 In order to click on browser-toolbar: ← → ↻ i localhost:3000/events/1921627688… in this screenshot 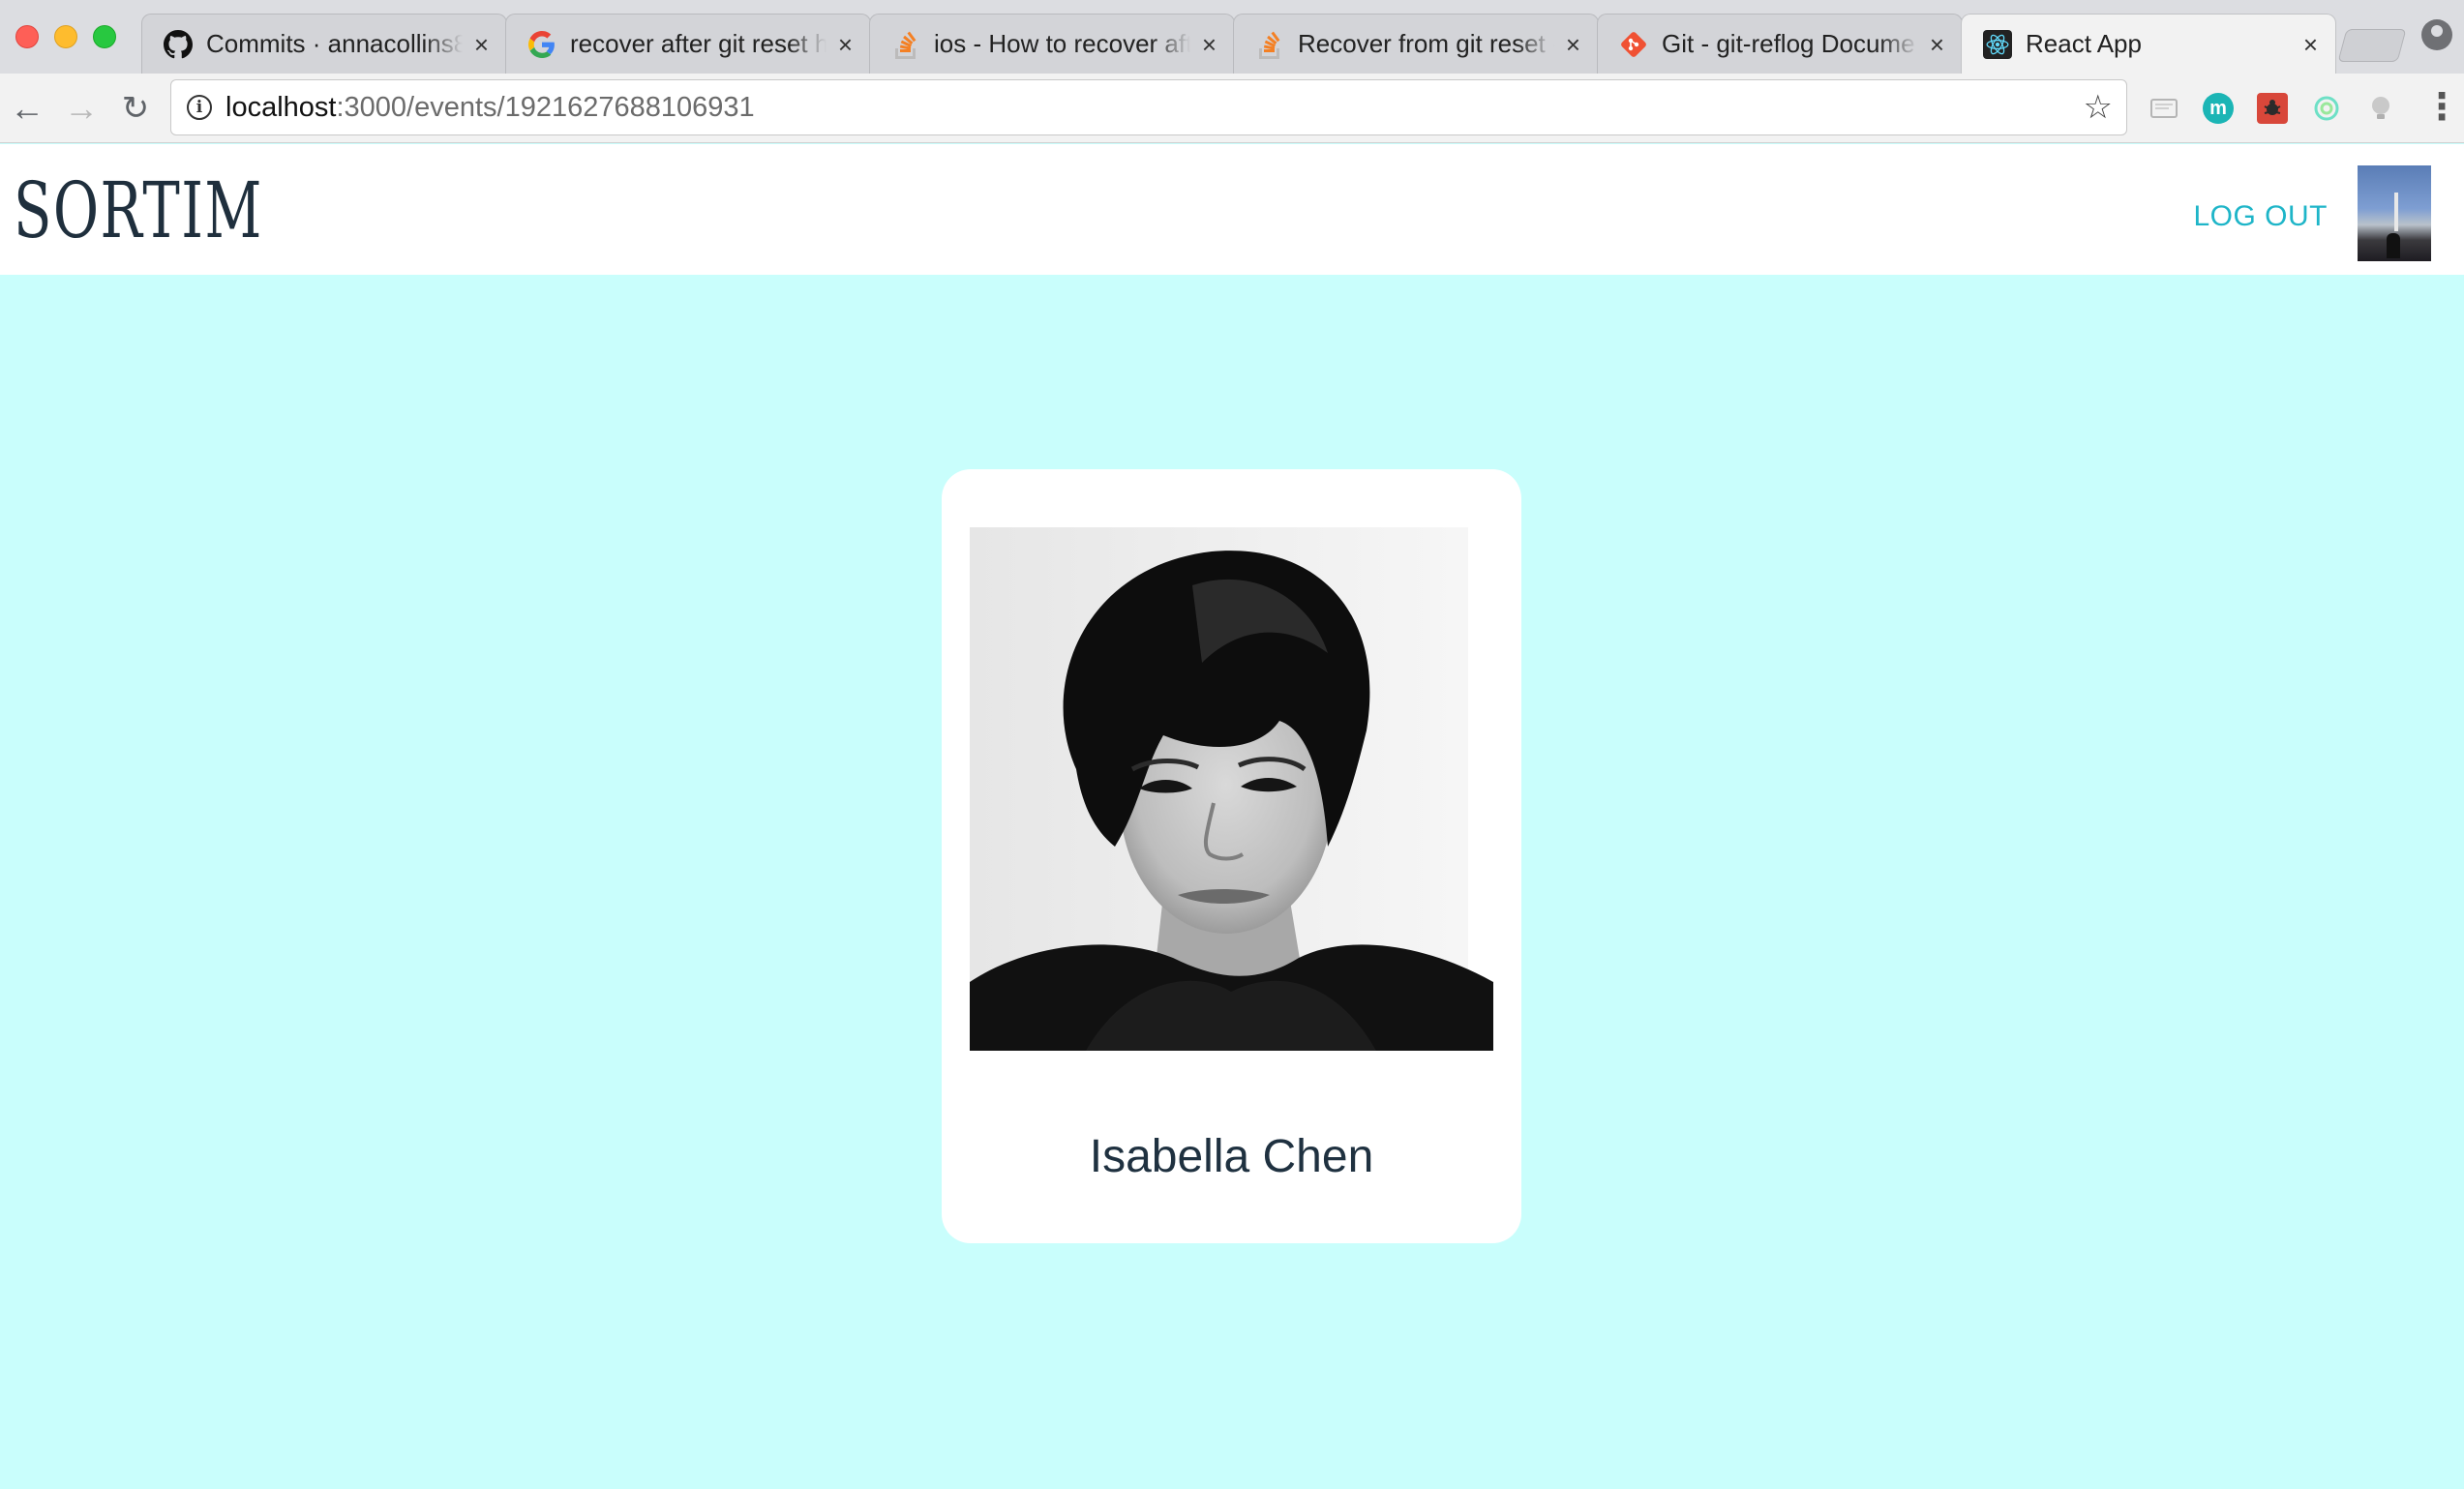, I will do `click(1232, 108)`.